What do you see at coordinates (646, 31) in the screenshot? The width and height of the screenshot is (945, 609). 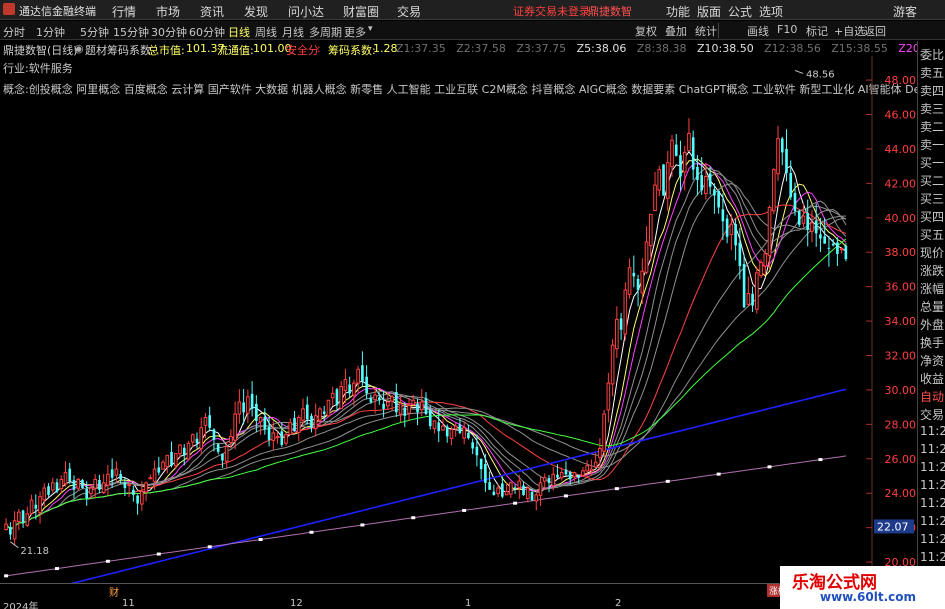 I see `restore-rights-button: 复权` at bounding box center [646, 31].